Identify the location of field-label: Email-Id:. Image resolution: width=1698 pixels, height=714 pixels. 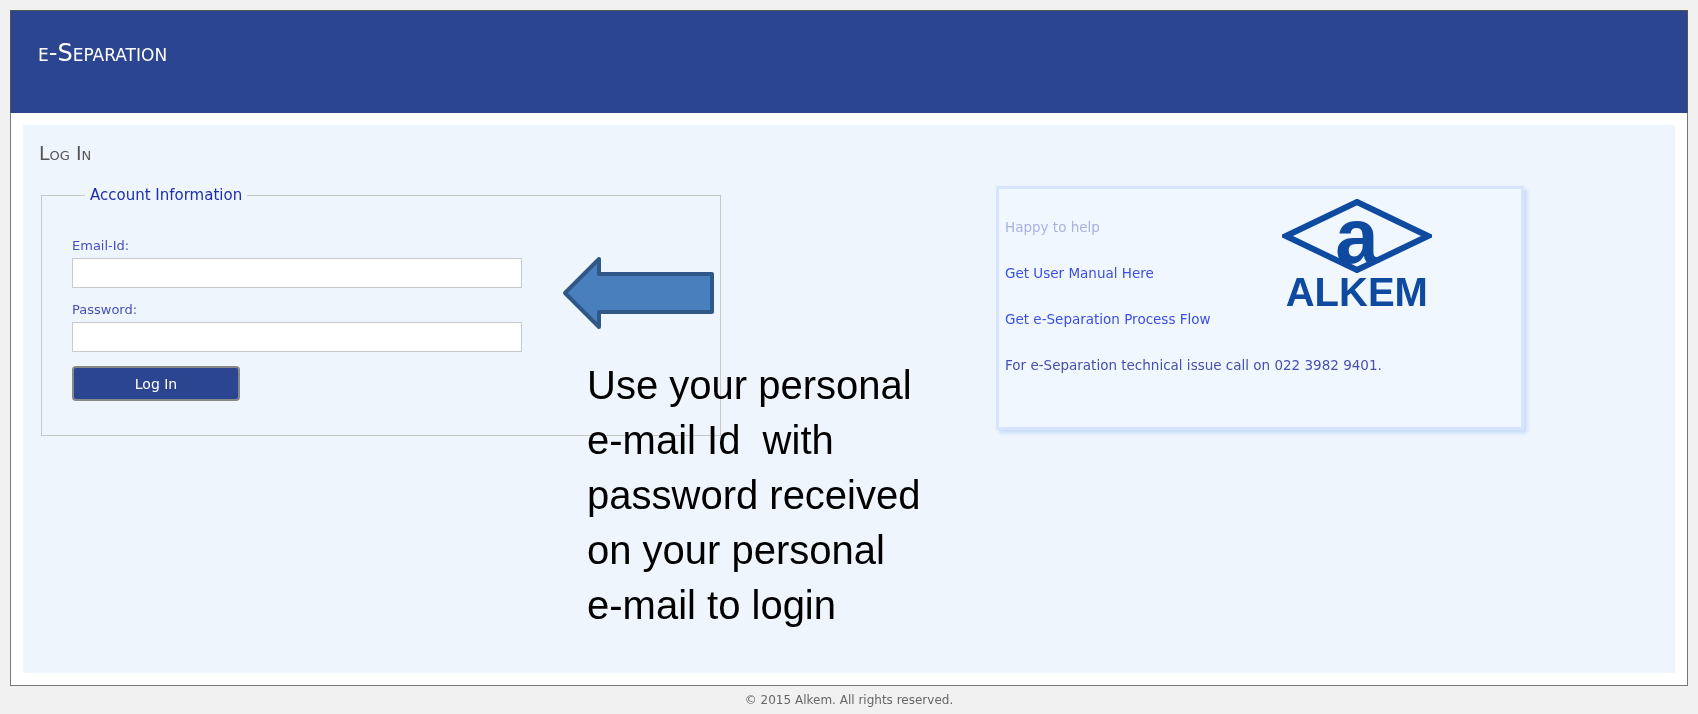
(101, 245).